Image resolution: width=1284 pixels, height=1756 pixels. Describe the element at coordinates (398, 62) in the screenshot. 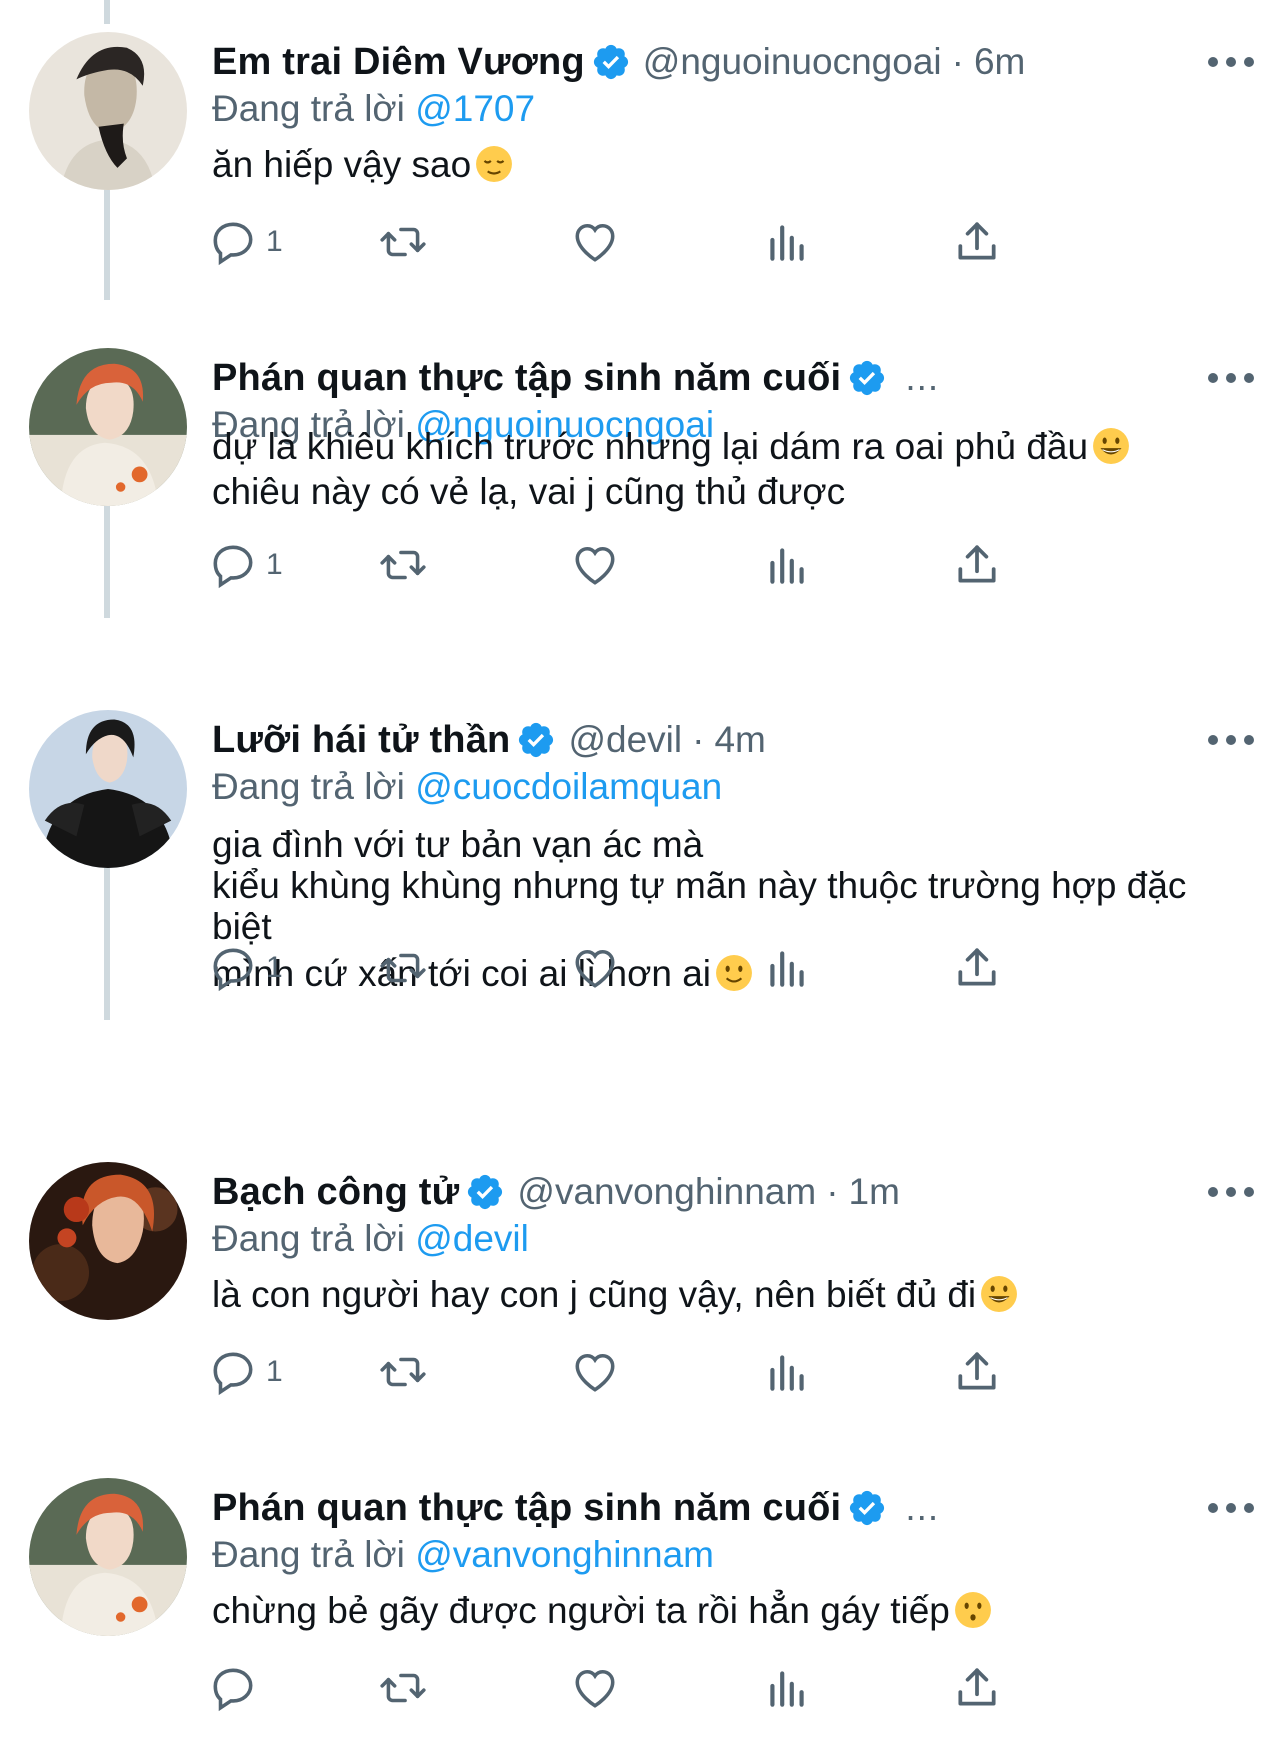

I see `display-name: Em trai Diêm Vương` at that location.